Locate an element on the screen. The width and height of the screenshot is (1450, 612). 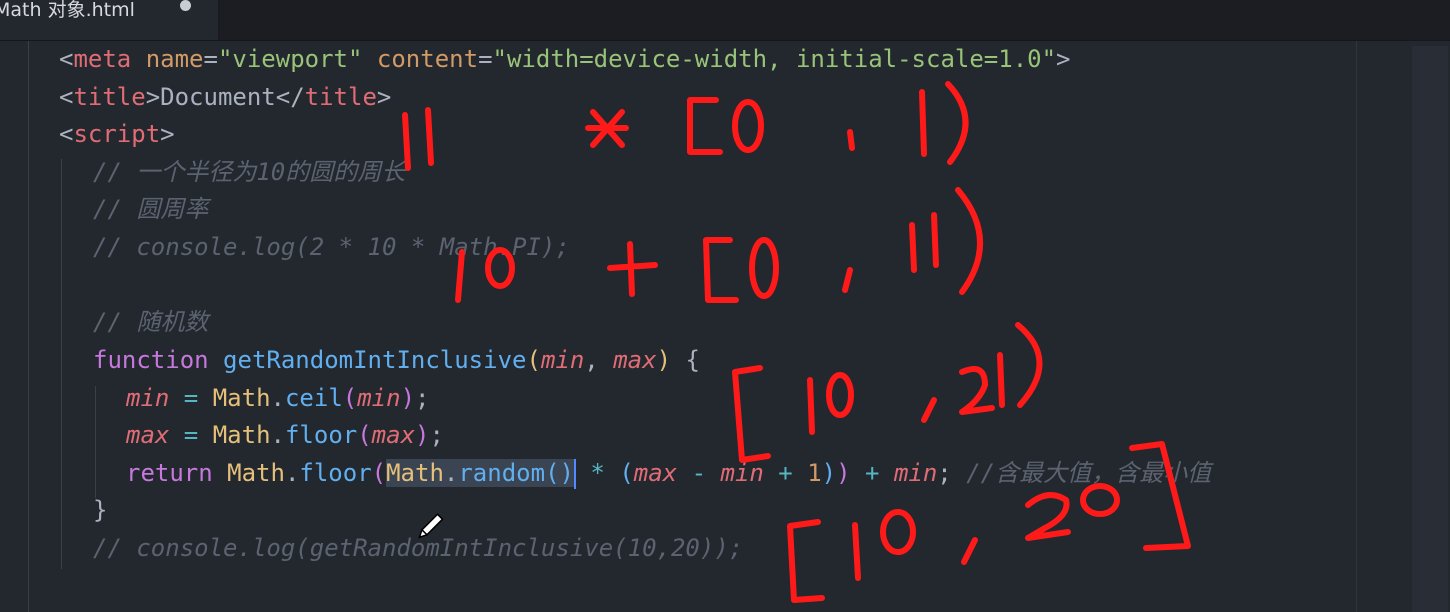
tab-math-object-html: Math 对象.html is located at coordinates (109, 20).